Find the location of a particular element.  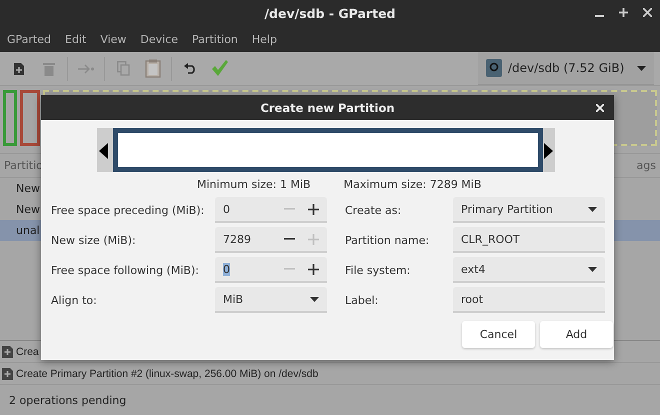

menu-item: Help is located at coordinates (264, 39).